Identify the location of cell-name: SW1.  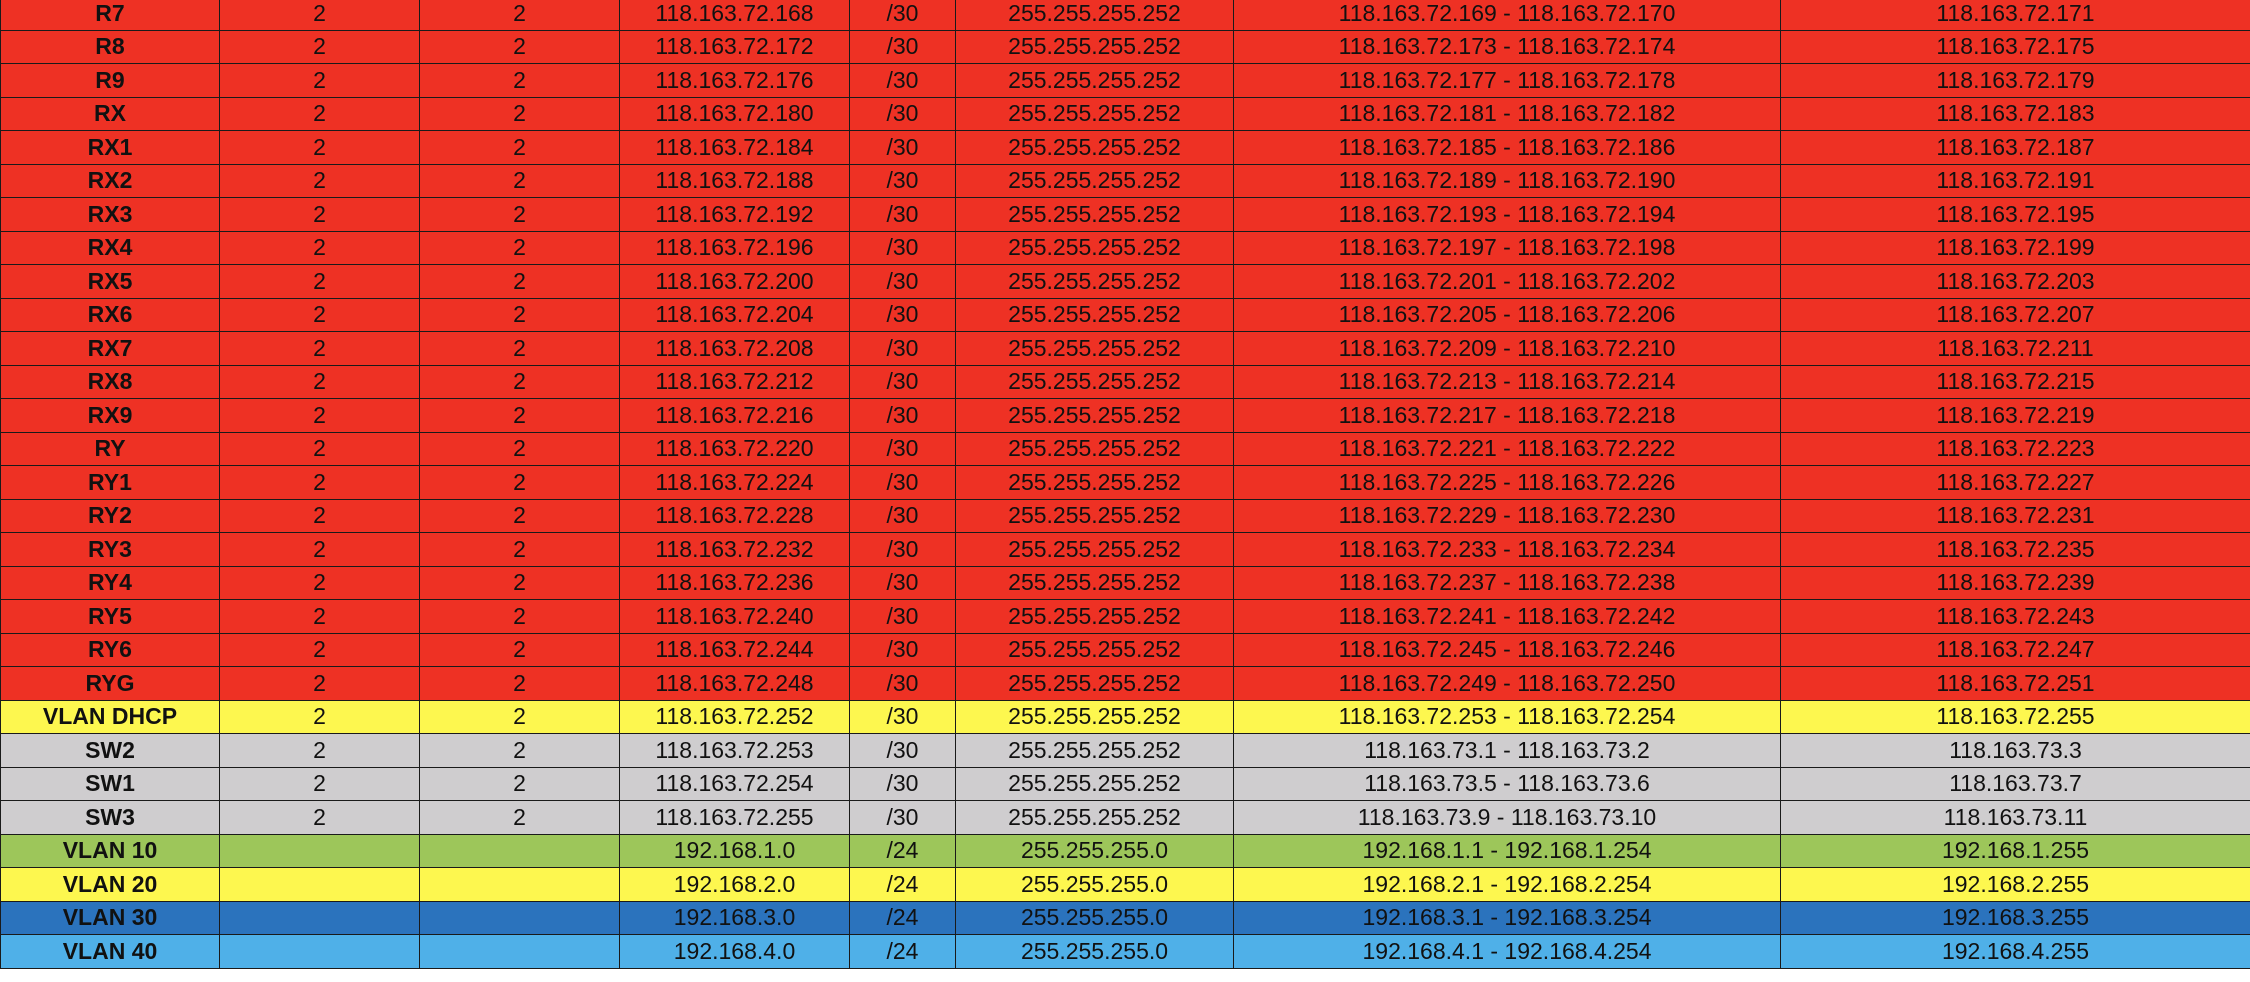
(110, 783).